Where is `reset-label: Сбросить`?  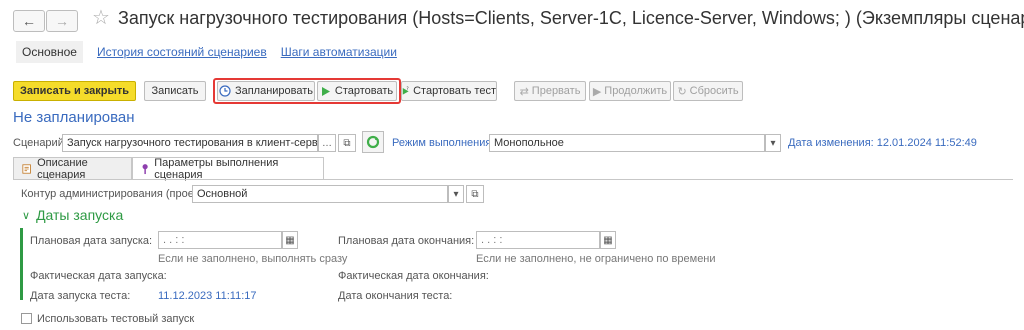 reset-label: Сбросить is located at coordinates (714, 91).